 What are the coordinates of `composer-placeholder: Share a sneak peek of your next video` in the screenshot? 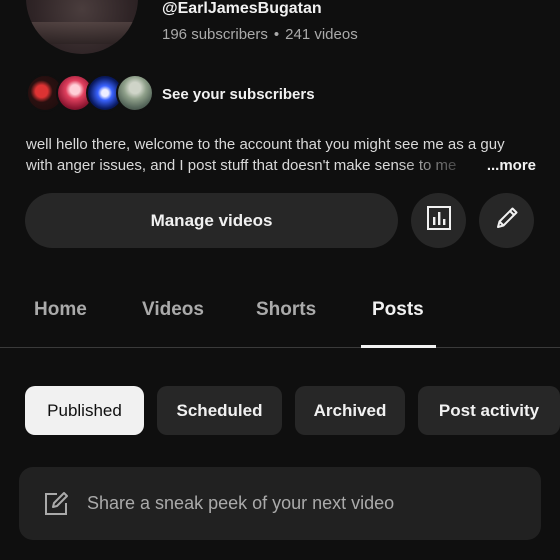 It's located at (241, 503).